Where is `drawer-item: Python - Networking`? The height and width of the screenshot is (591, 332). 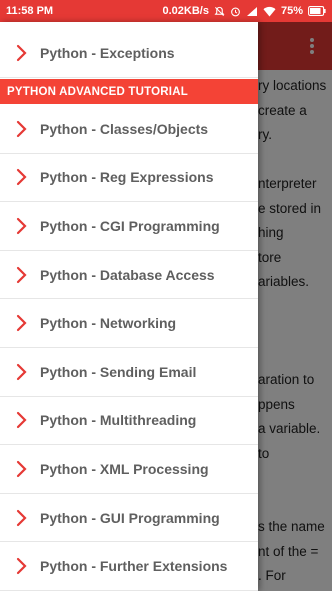 drawer-item: Python - Networking is located at coordinates (129, 323).